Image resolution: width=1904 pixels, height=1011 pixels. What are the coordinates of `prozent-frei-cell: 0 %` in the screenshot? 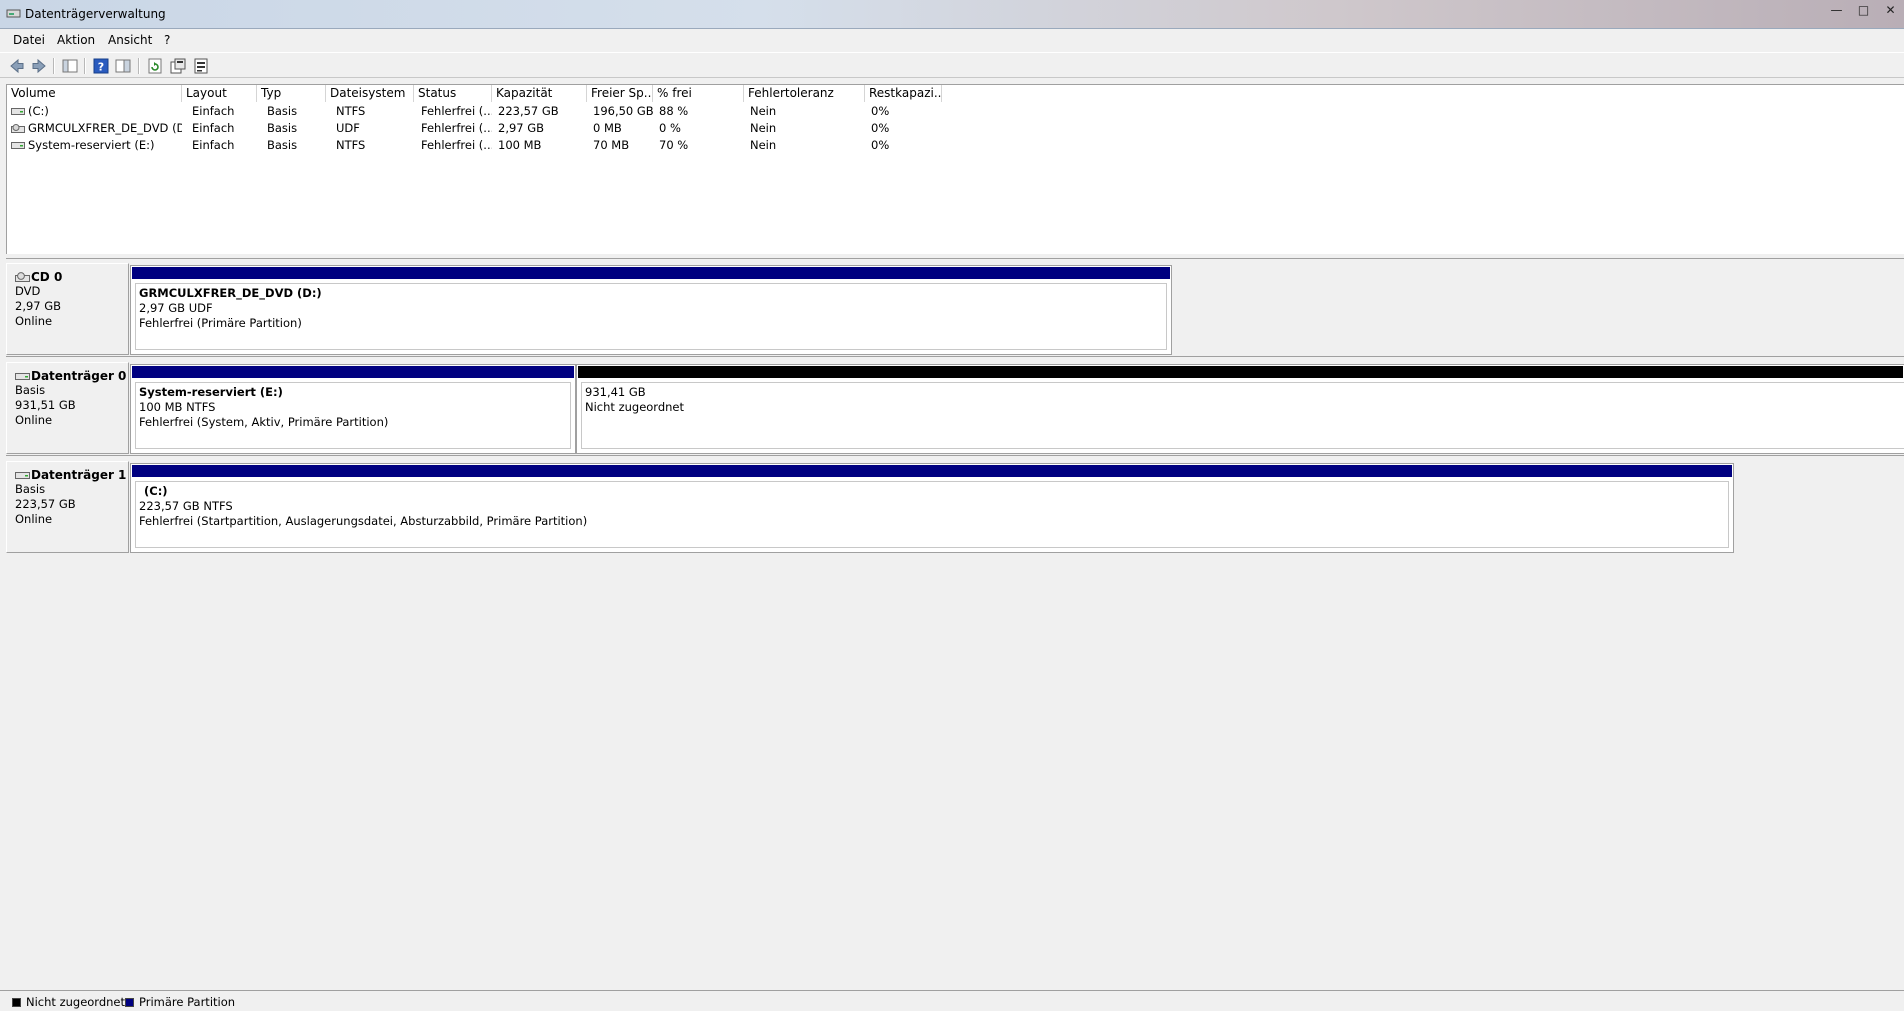 It's located at (670, 128).